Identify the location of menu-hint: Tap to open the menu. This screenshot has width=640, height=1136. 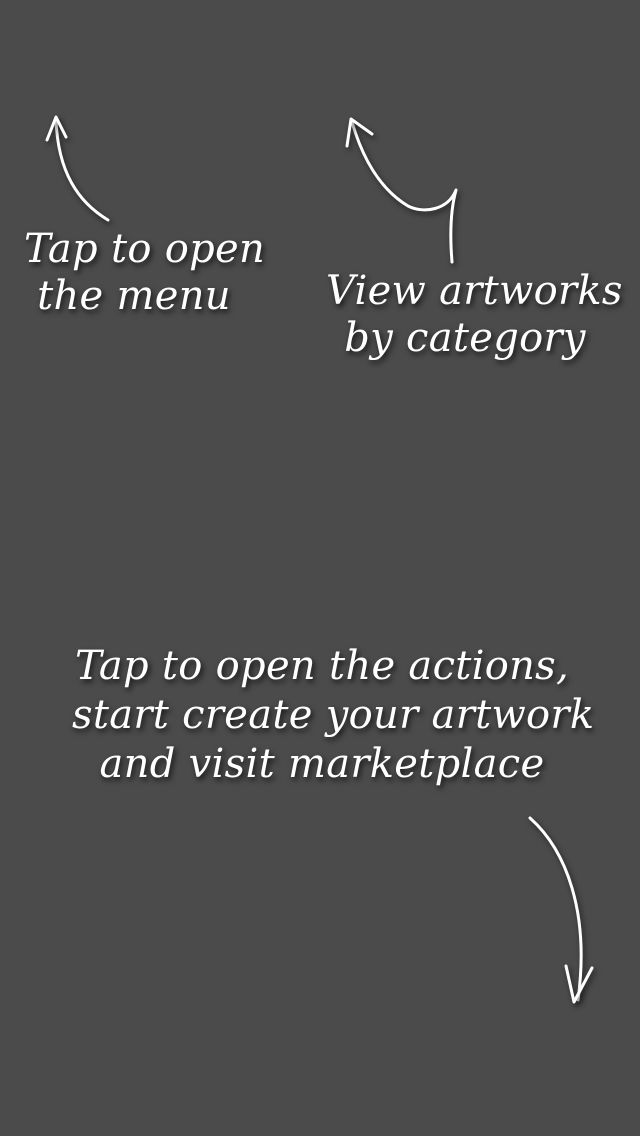
(145, 273).